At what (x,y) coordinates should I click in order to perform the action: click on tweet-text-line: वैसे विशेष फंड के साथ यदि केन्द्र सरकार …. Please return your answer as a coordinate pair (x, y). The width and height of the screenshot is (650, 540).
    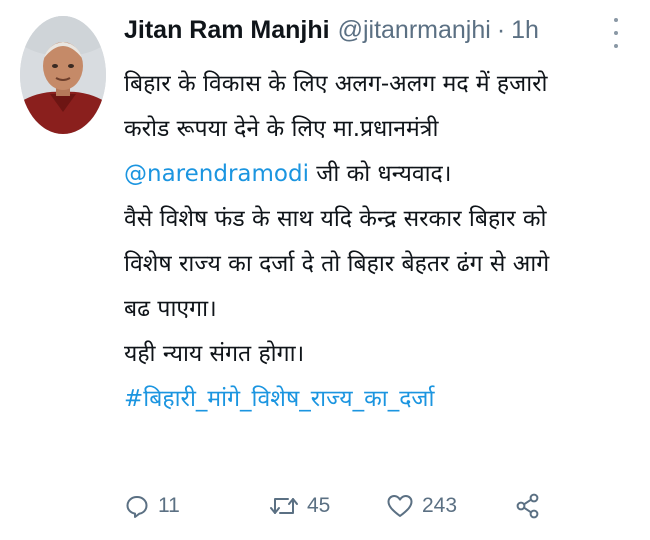
    Looking at the image, I should click on (335, 219).